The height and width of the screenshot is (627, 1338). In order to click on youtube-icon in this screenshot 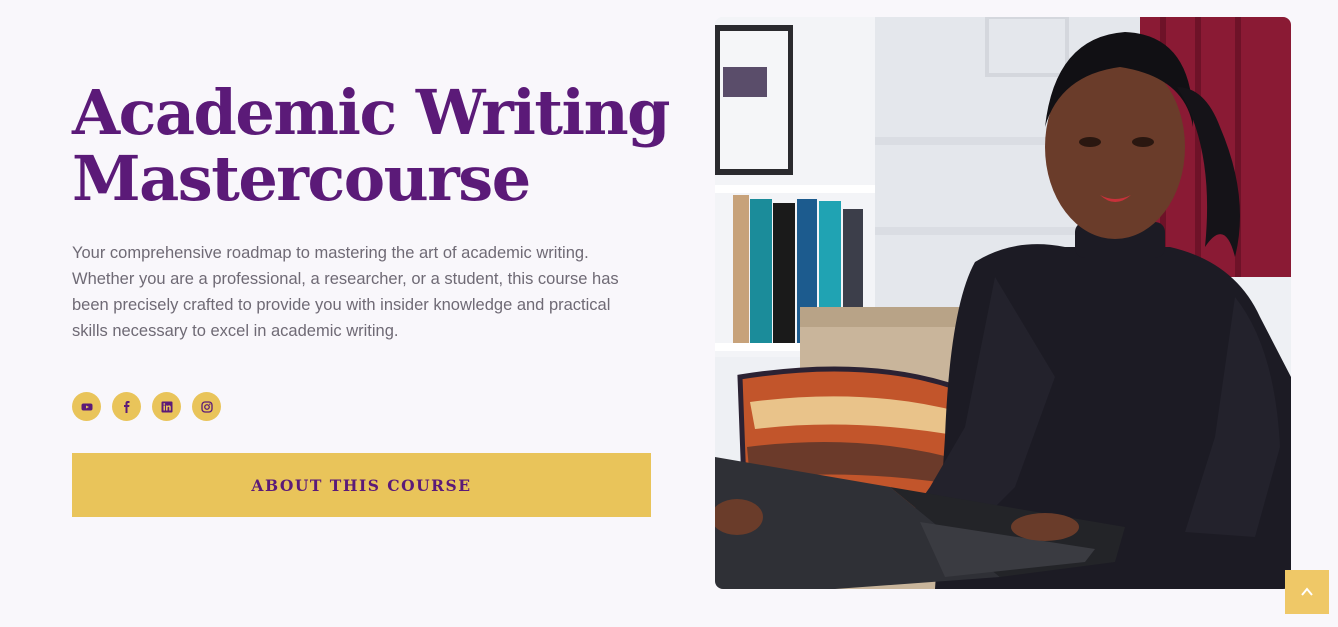, I will do `click(86, 406)`.